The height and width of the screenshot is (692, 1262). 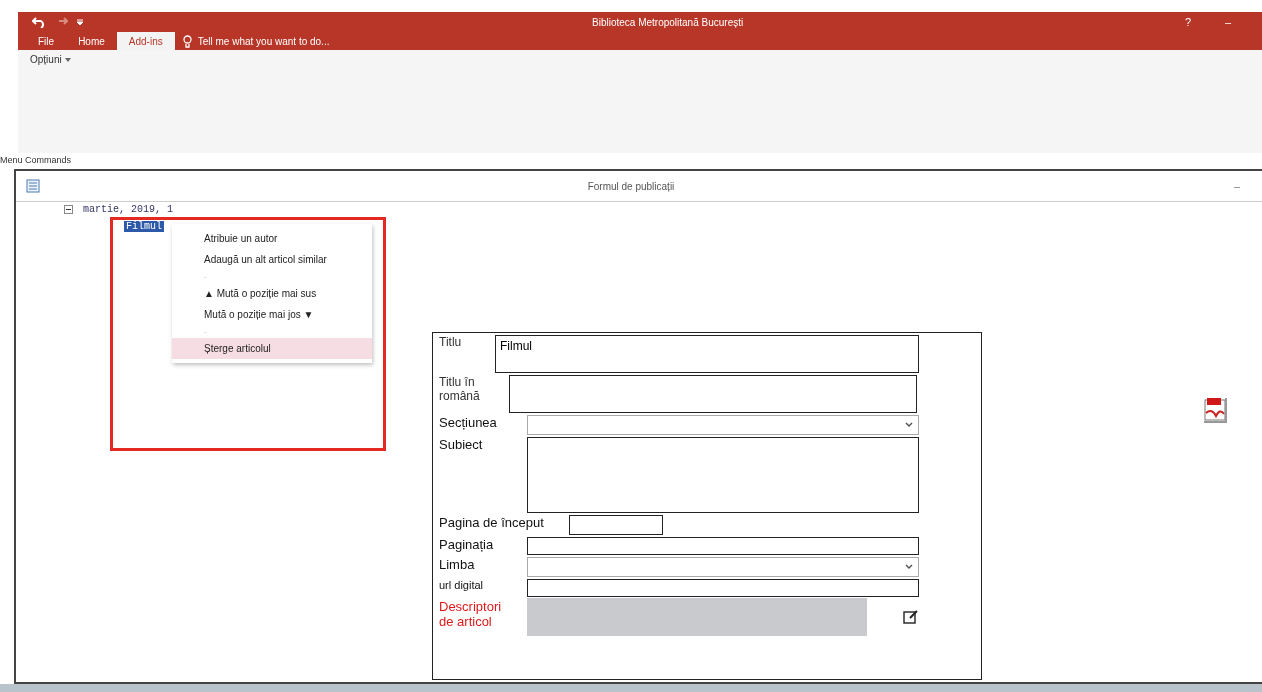 I want to click on field-label: url digital, so click(x=462, y=585).